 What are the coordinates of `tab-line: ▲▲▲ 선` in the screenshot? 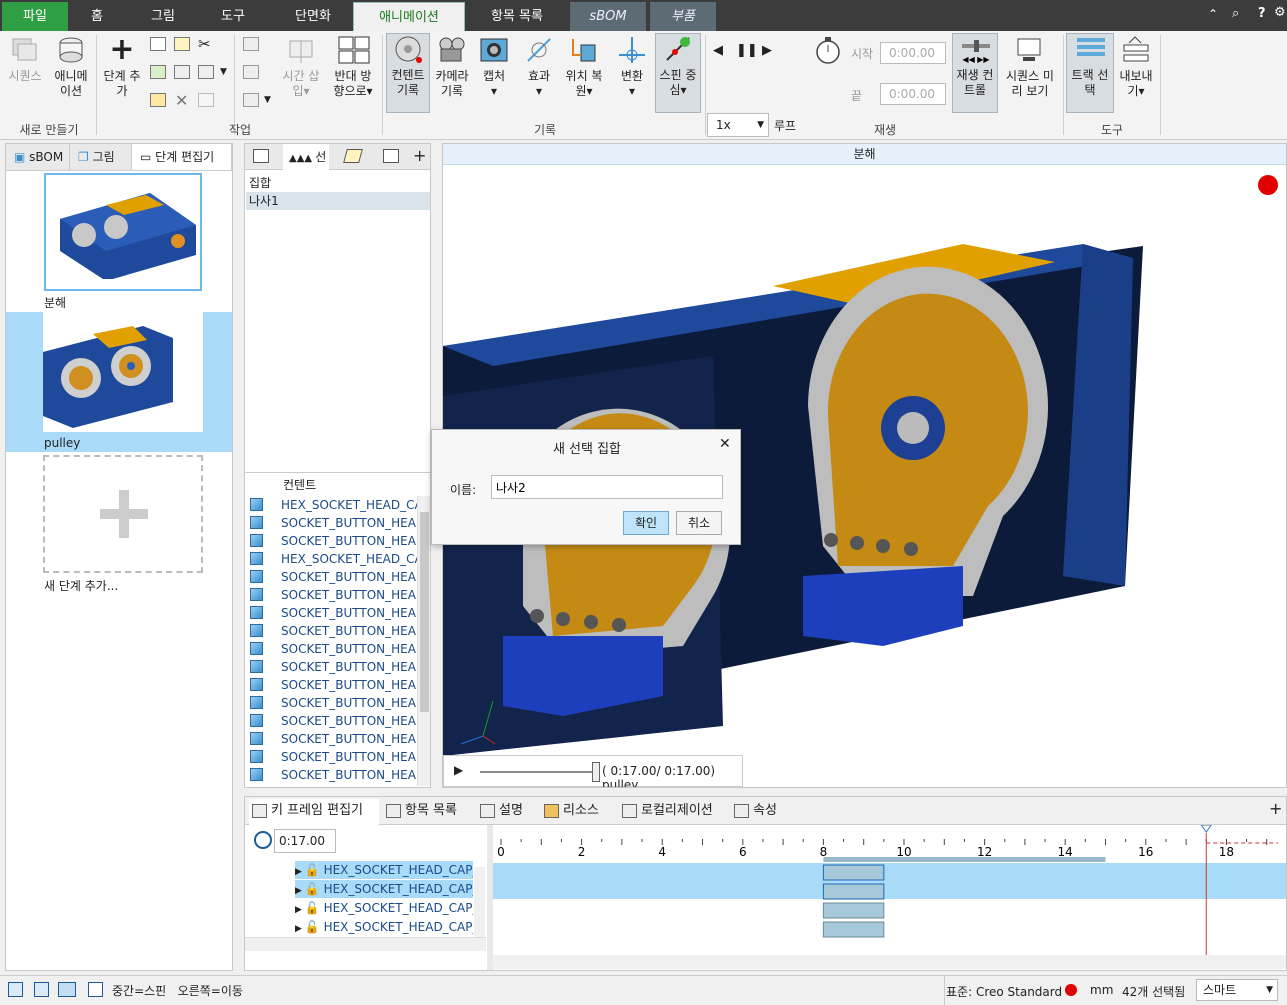 It's located at (306, 157).